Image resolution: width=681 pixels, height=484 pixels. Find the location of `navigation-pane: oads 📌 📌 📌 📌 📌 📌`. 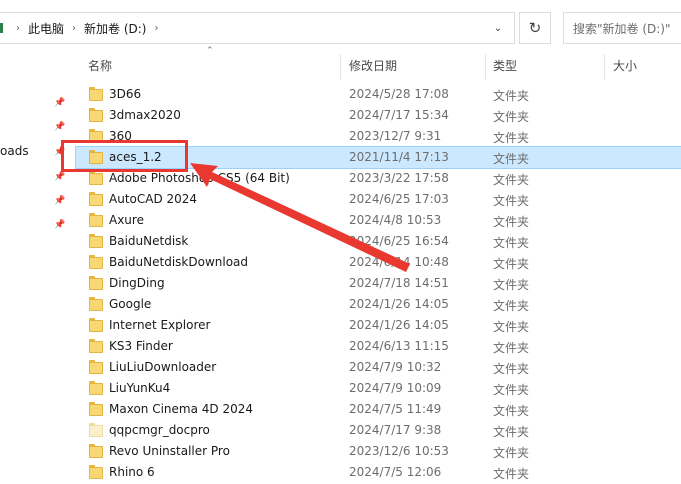

navigation-pane: oads 📌 📌 📌 📌 📌 📌 is located at coordinates (36, 266).